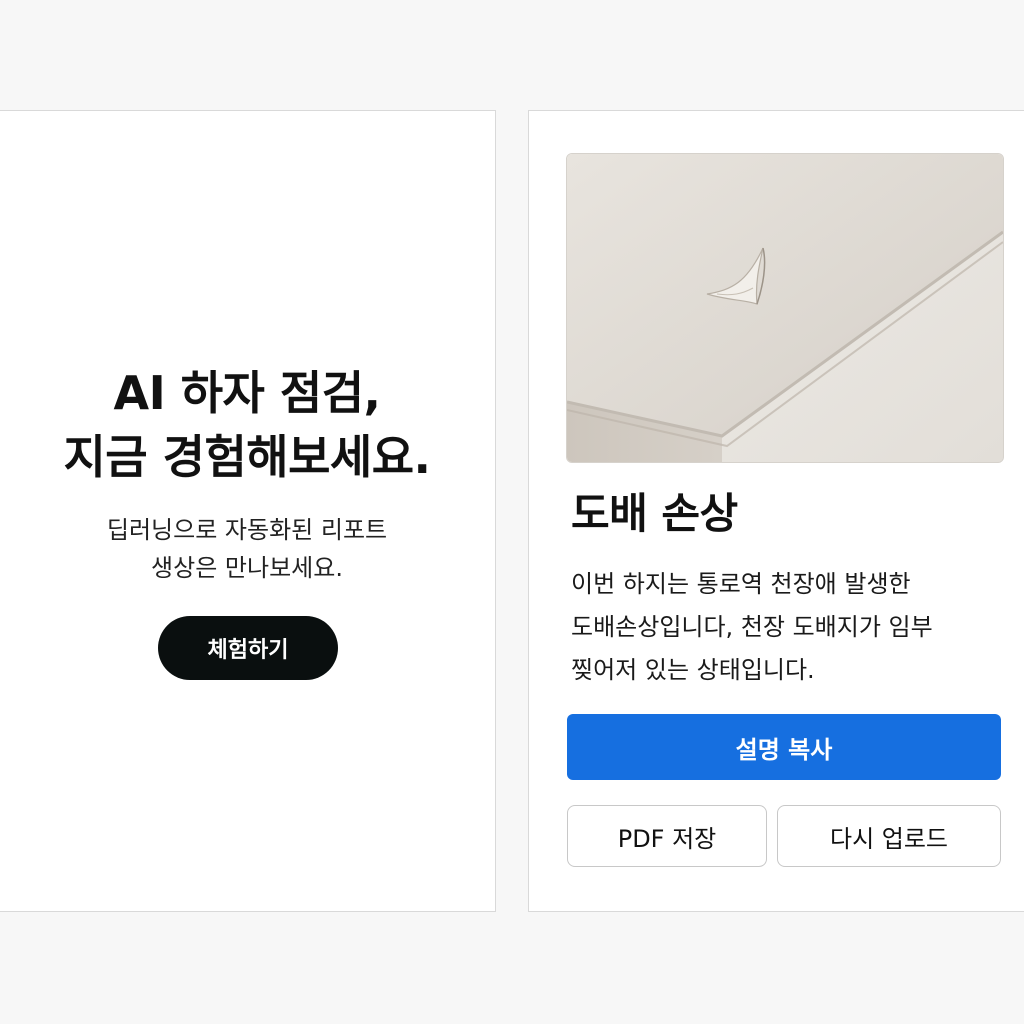 Image resolution: width=1024 pixels, height=1024 pixels. Describe the element at coordinates (248, 549) in the screenshot. I see `hero-subtitle: 딥러닝으로 자동화된 리포트 생상은 만나보세요.` at that location.